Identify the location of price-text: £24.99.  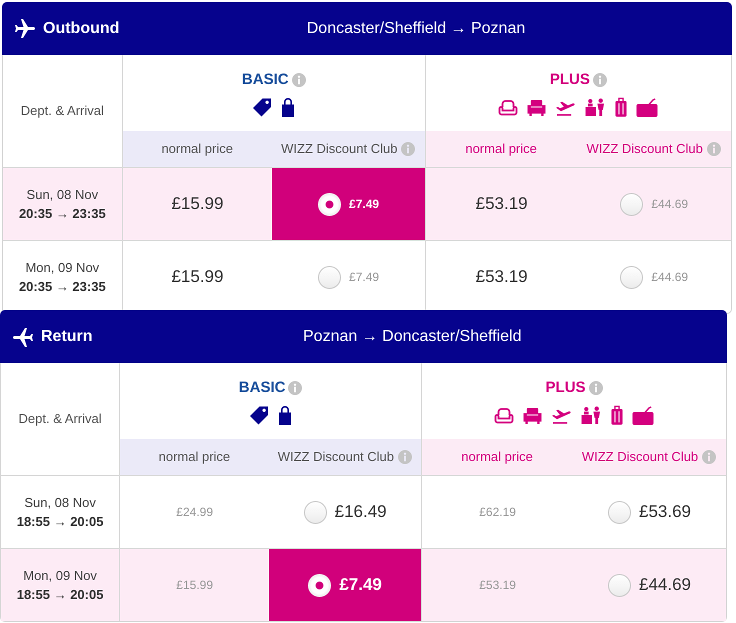
(194, 512).